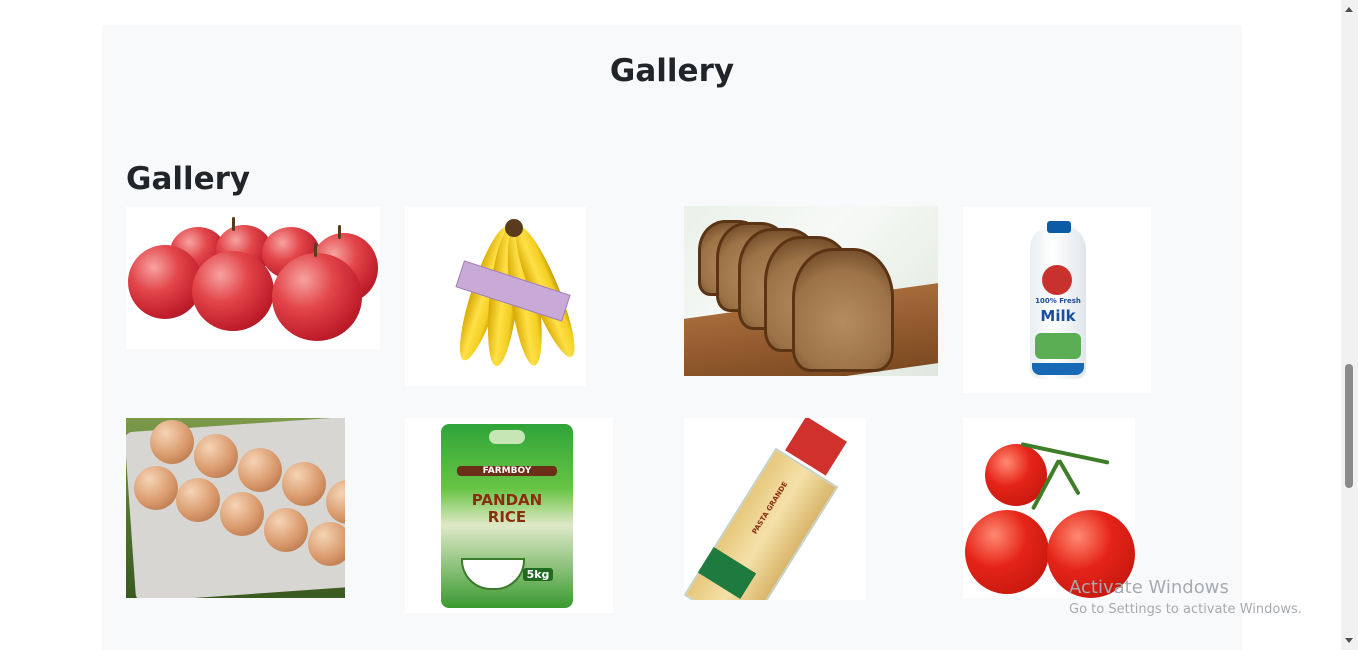  Describe the element at coordinates (1349, 325) in the screenshot. I see `vertical-scrollbar` at that location.